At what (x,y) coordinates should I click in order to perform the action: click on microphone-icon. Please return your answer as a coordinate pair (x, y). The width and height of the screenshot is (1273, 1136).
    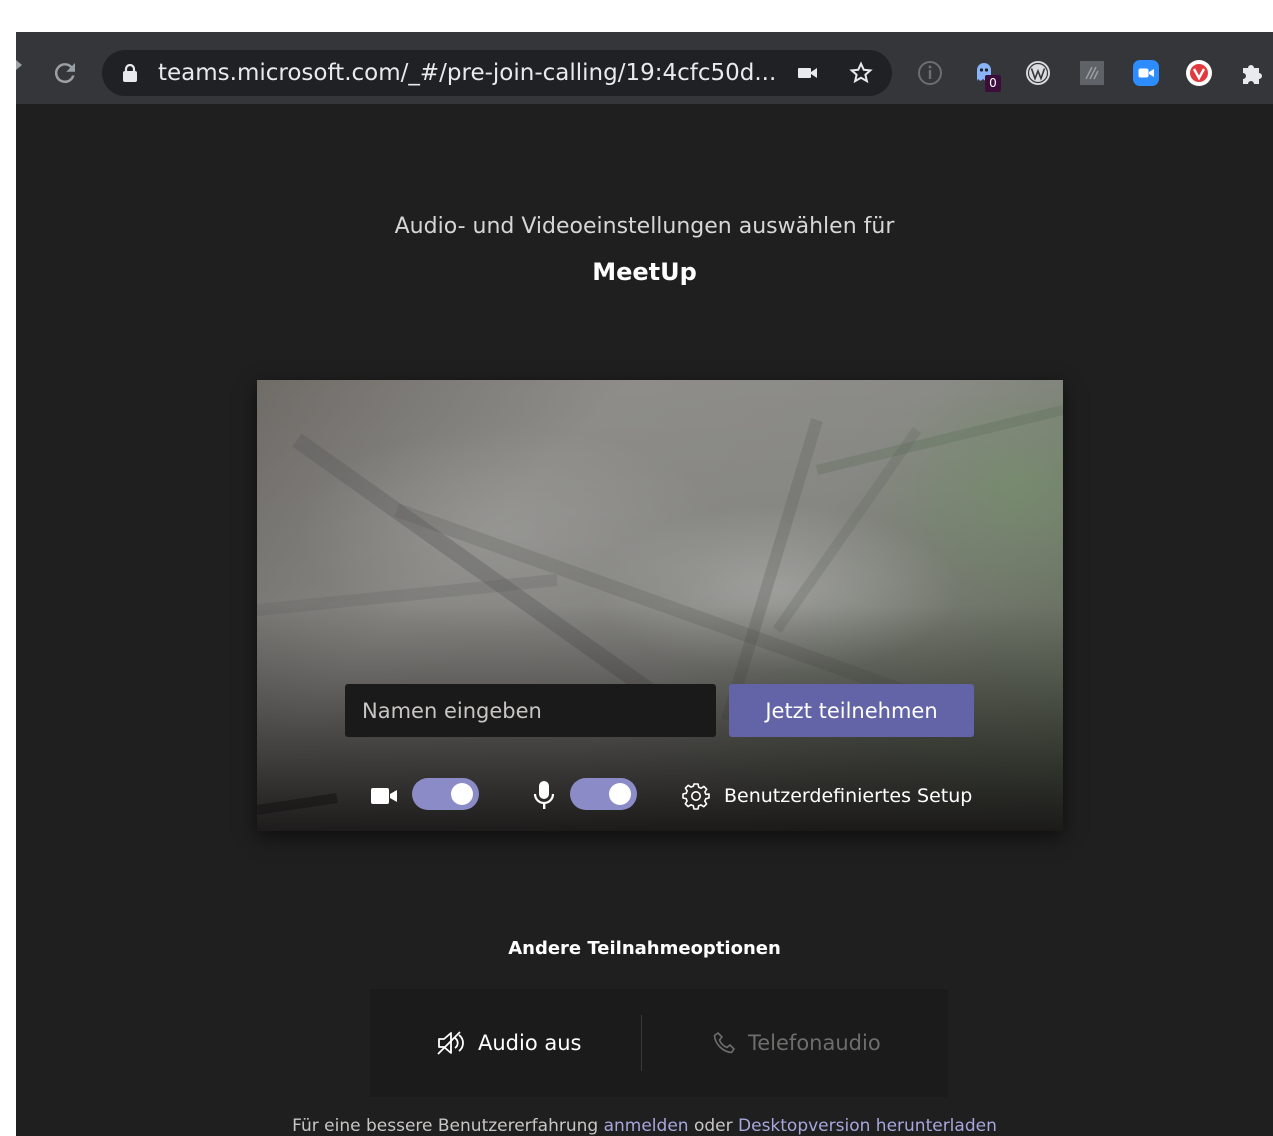
    Looking at the image, I should click on (544, 795).